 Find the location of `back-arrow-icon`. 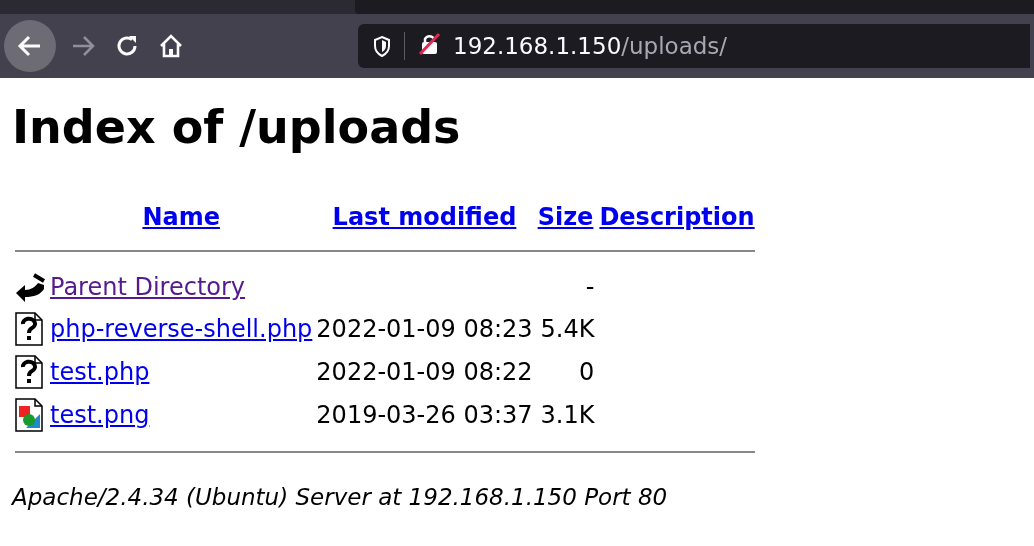

back-arrow-icon is located at coordinates (30, 287).